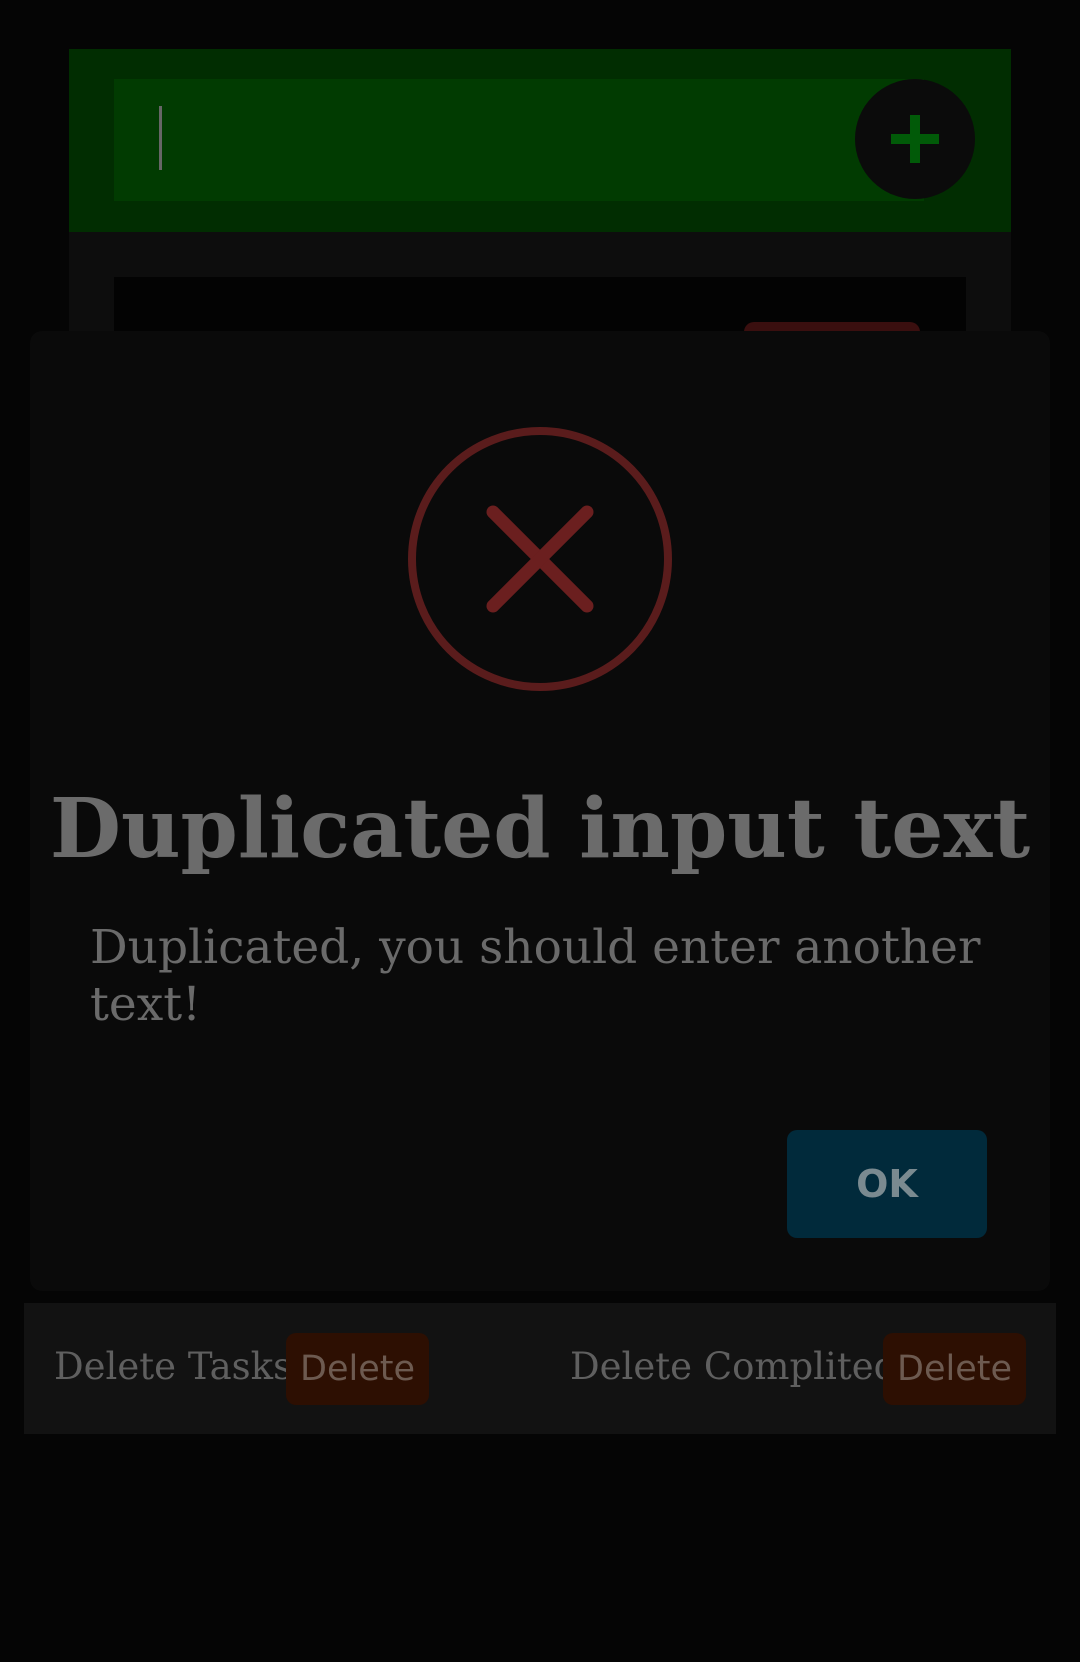 The height and width of the screenshot is (1662, 1080). What do you see at coordinates (954, 1369) in the screenshot?
I see `delete-completed-button: Delete` at bounding box center [954, 1369].